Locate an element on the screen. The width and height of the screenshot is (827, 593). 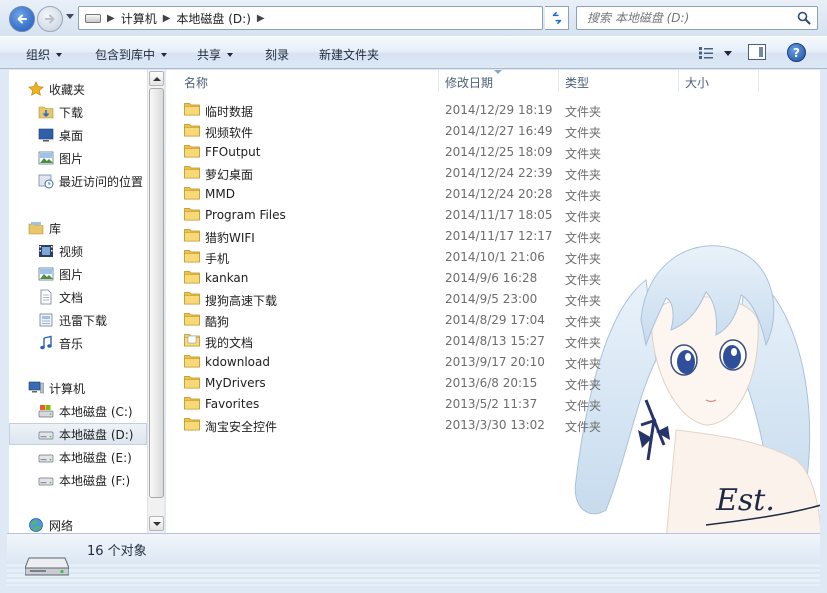
search-icon is located at coordinates (804, 18).